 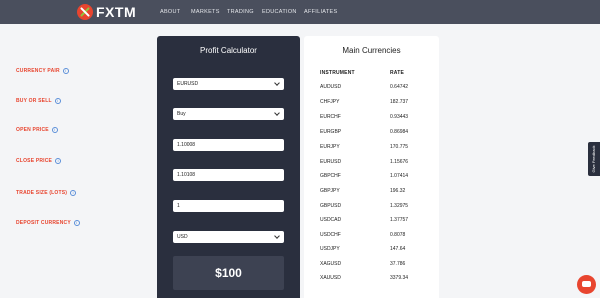 What do you see at coordinates (330, 147) in the screenshot?
I see `instrument-cell: EURJPY` at bounding box center [330, 147].